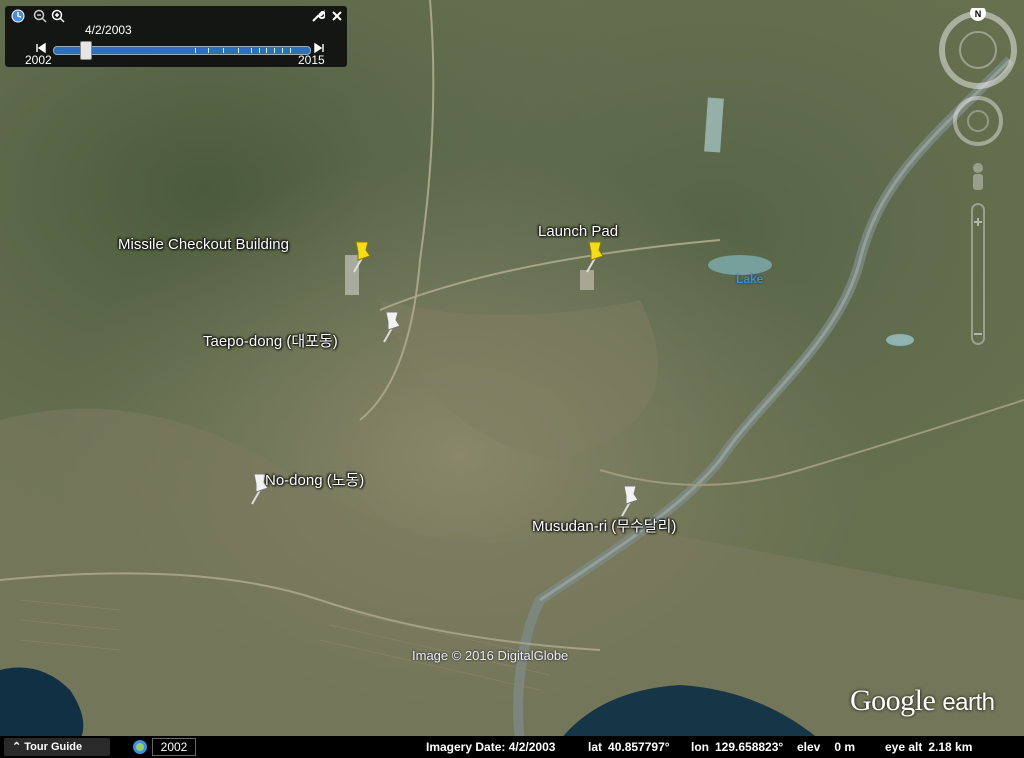 This screenshot has width=1024, height=758. What do you see at coordinates (314, 479) in the screenshot?
I see `placemark-label-no-dong: No-dong (노동)` at bounding box center [314, 479].